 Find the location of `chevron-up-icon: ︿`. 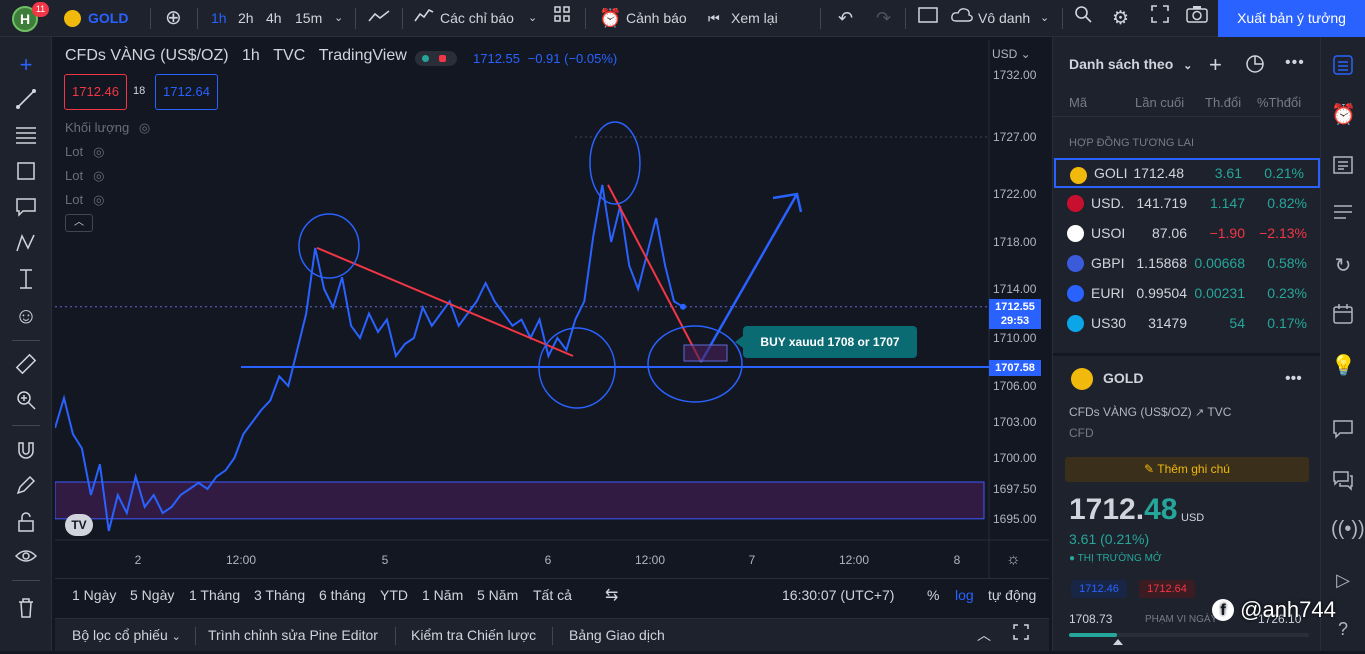

chevron-up-icon: ︿ is located at coordinates (984, 635).